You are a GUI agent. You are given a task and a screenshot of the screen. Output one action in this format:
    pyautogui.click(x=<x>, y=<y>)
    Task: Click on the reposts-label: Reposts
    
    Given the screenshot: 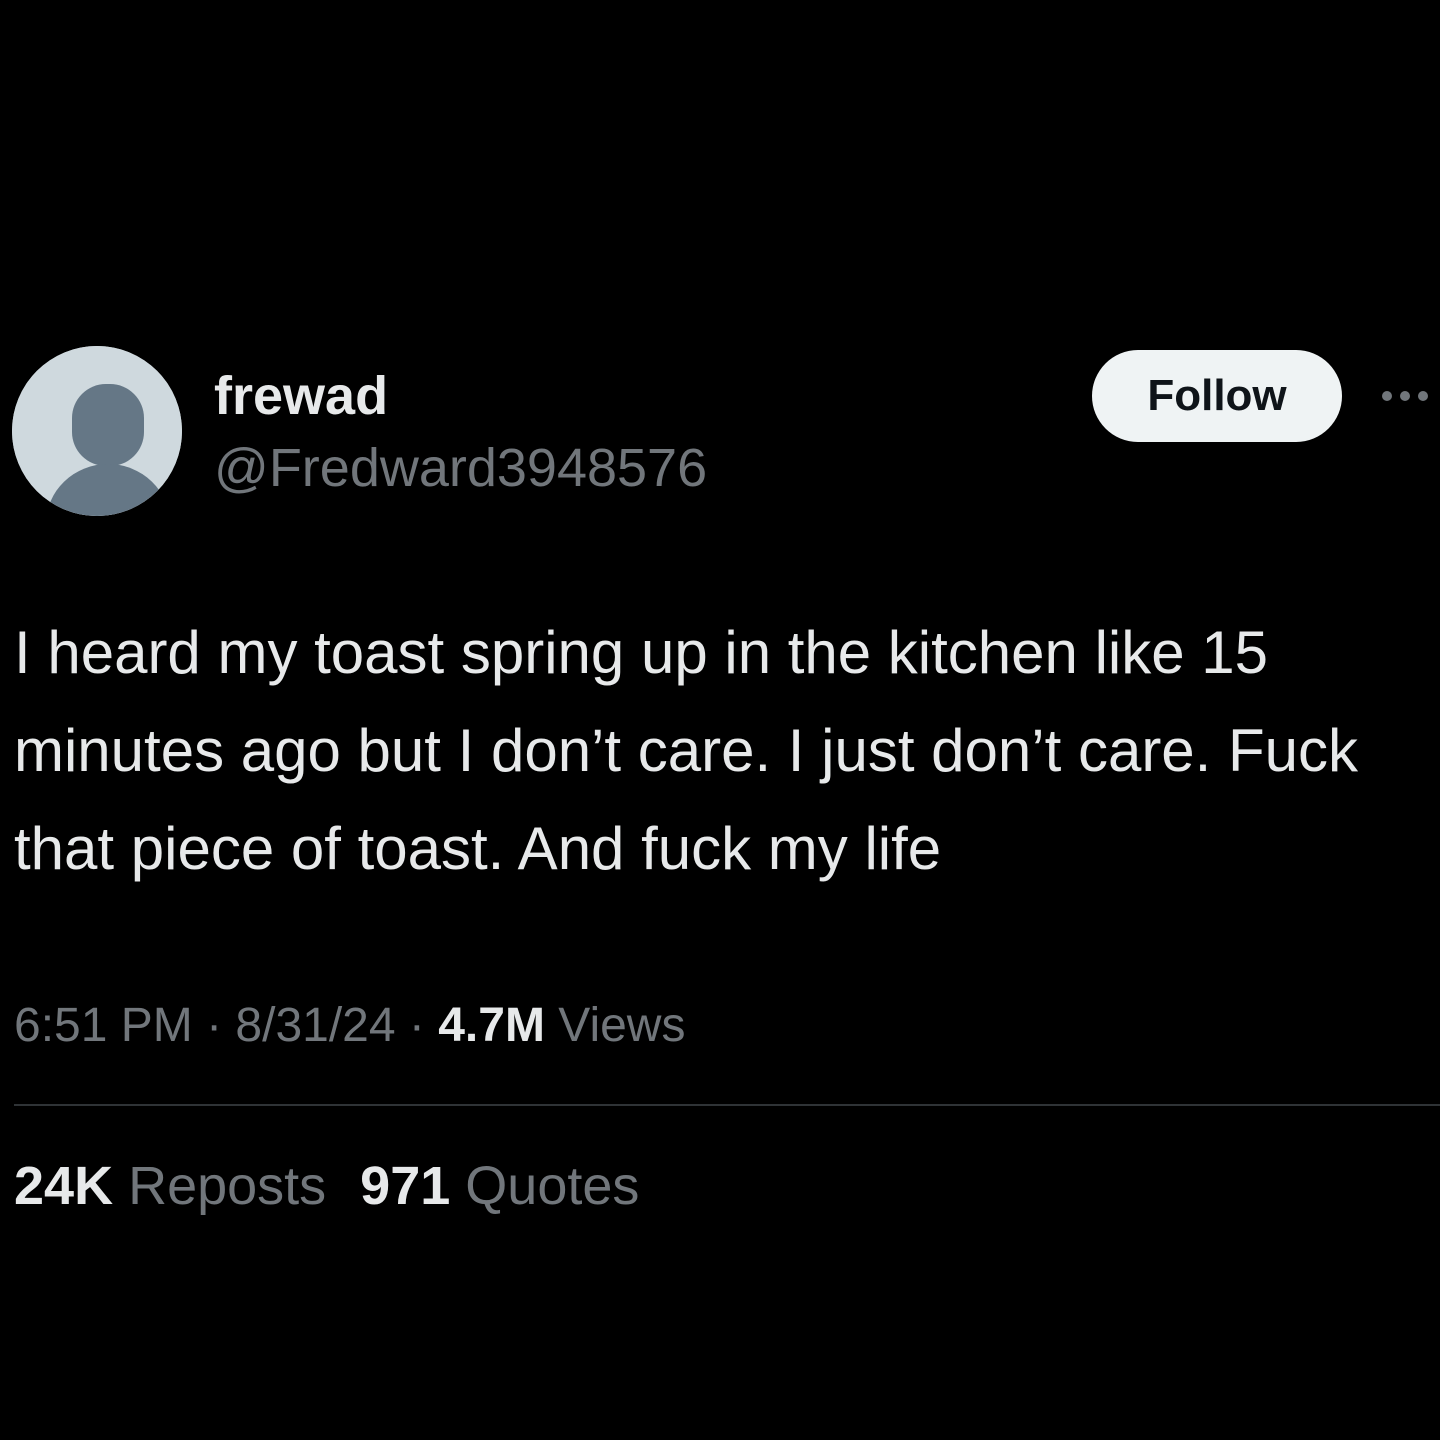 What is the action you would take?
    pyautogui.click(x=220, y=1186)
    